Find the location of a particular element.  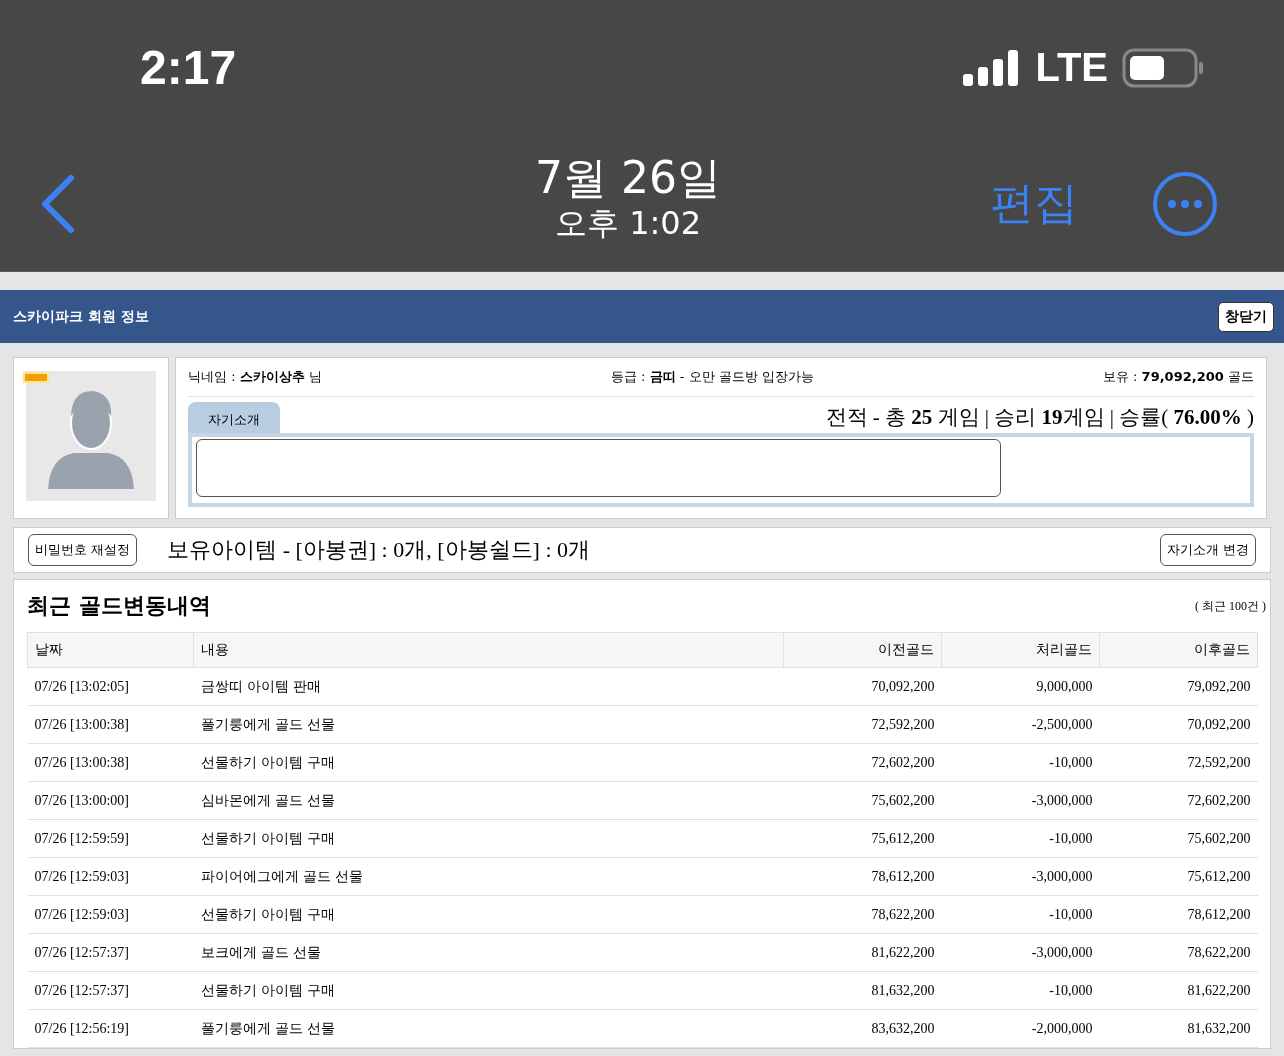

status-time: 2:17 is located at coordinates (188, 67).